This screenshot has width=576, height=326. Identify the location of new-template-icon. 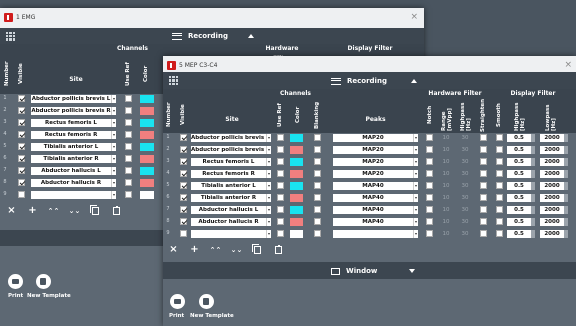
(206, 301).